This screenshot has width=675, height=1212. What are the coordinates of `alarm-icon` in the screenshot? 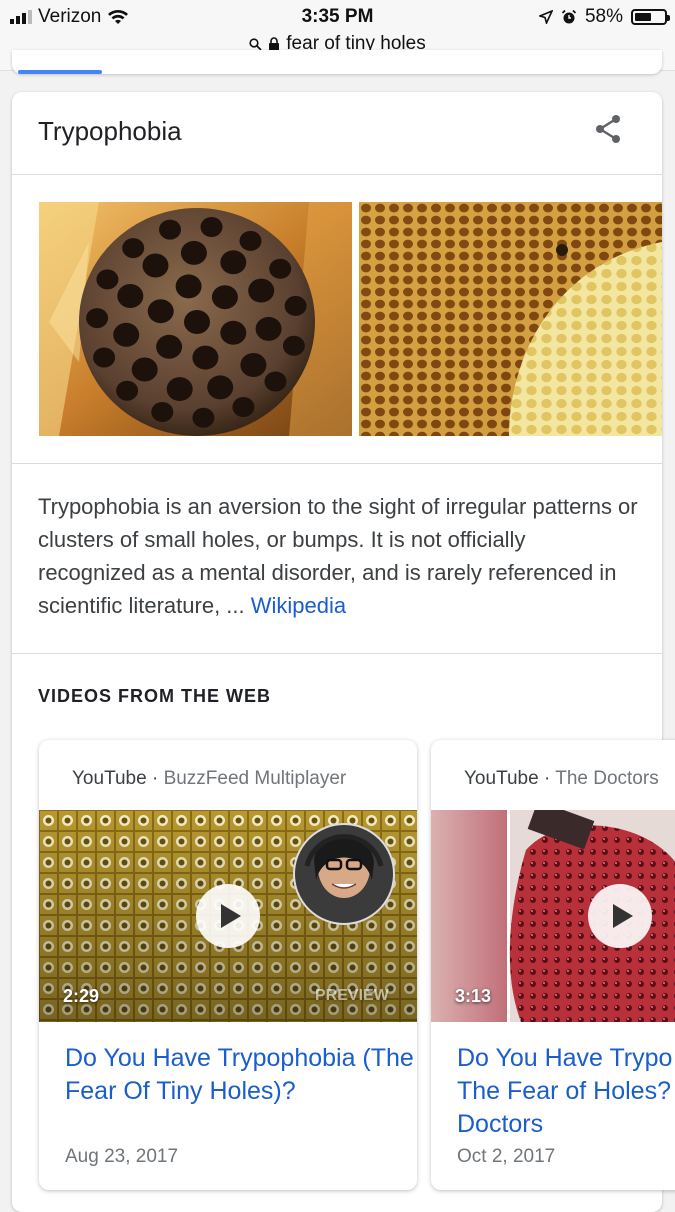 It's located at (569, 16).